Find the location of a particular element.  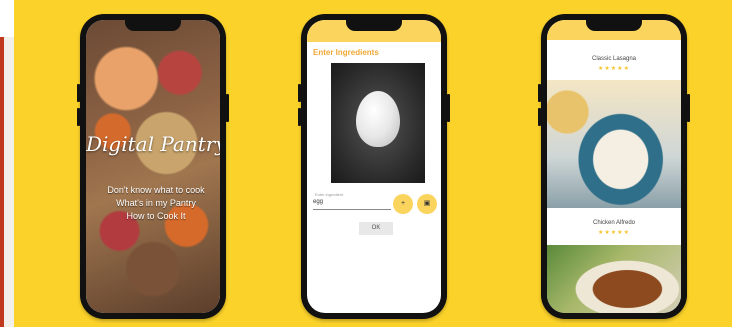

edge-panel is located at coordinates (9, 182).